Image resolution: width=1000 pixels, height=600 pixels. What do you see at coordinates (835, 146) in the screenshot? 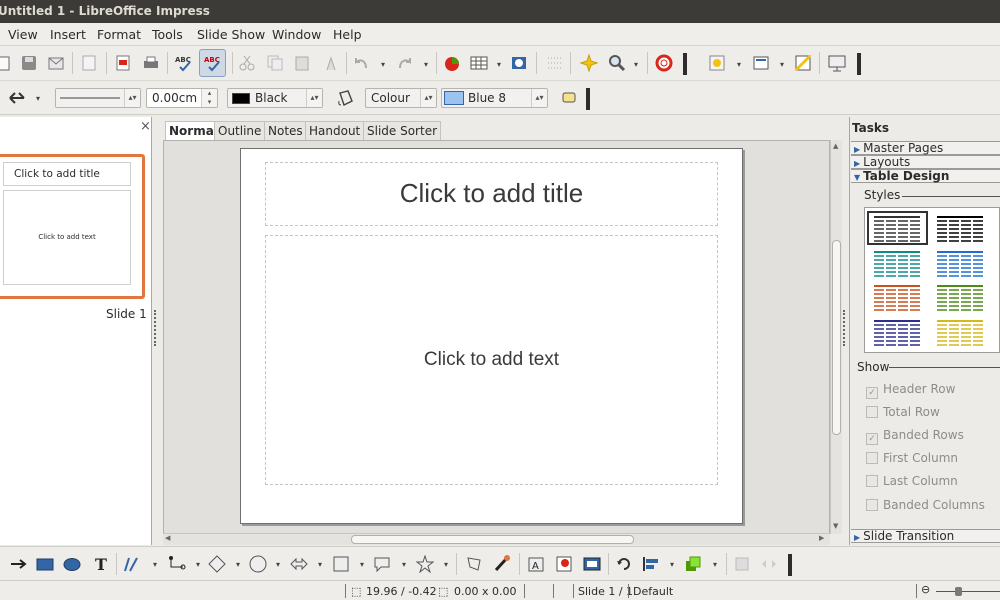
I see `scroll-up-icon: ▲` at bounding box center [835, 146].